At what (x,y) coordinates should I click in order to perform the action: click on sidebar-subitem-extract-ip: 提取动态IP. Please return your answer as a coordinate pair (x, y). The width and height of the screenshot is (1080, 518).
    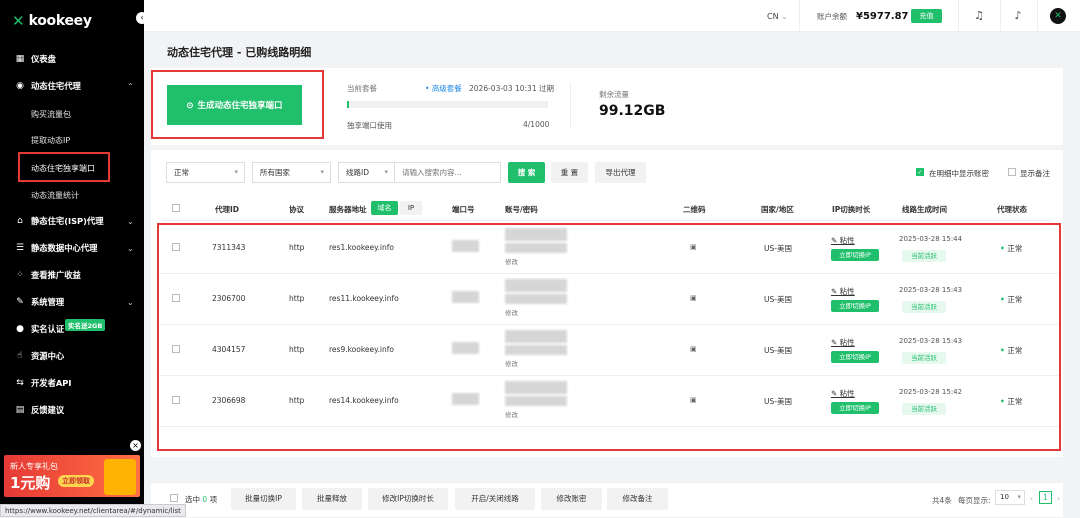
    Looking at the image, I should click on (50, 140).